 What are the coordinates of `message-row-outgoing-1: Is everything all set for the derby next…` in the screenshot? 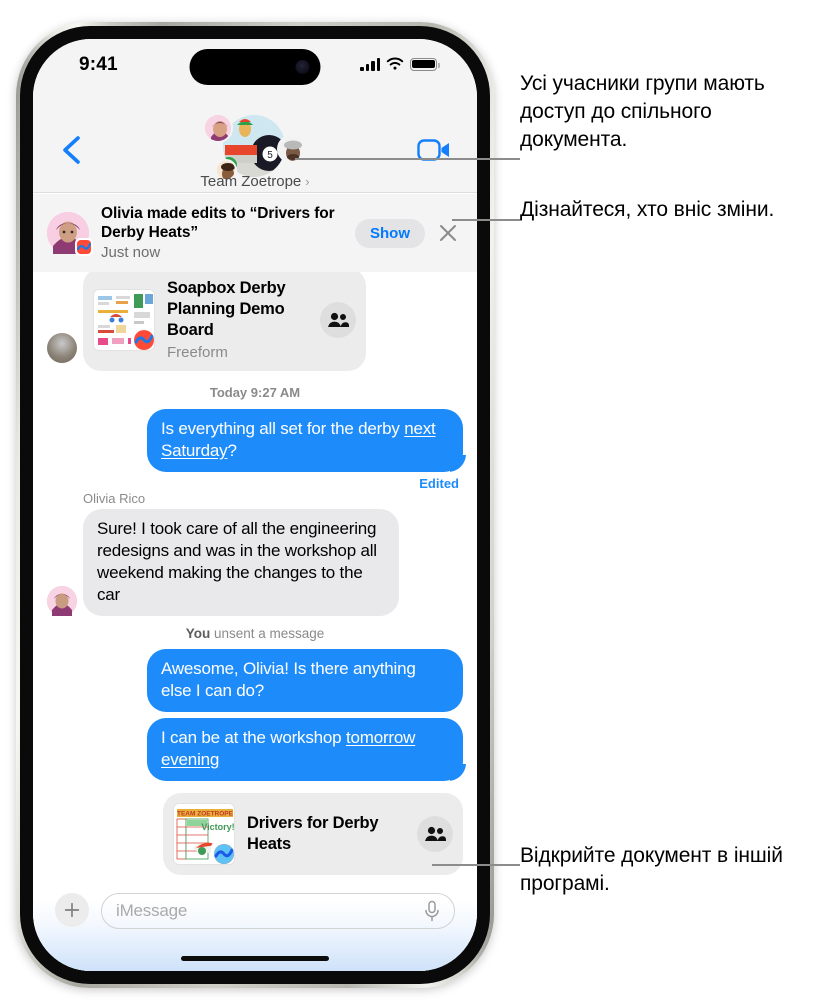 It's located at (255, 440).